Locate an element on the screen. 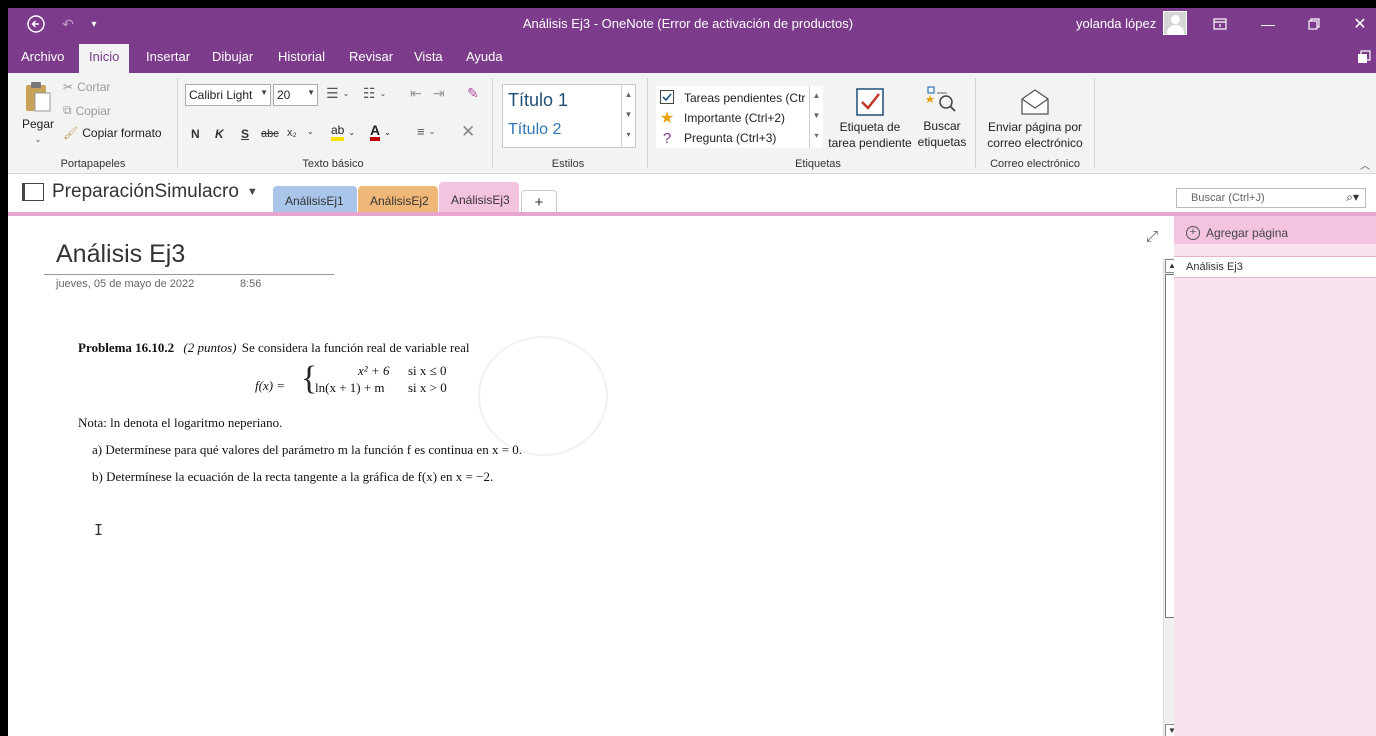 Image resolution: width=1376 pixels, height=736 pixels. pages-panel: + Agregar página Análisis Ej3 is located at coordinates (1275, 476).